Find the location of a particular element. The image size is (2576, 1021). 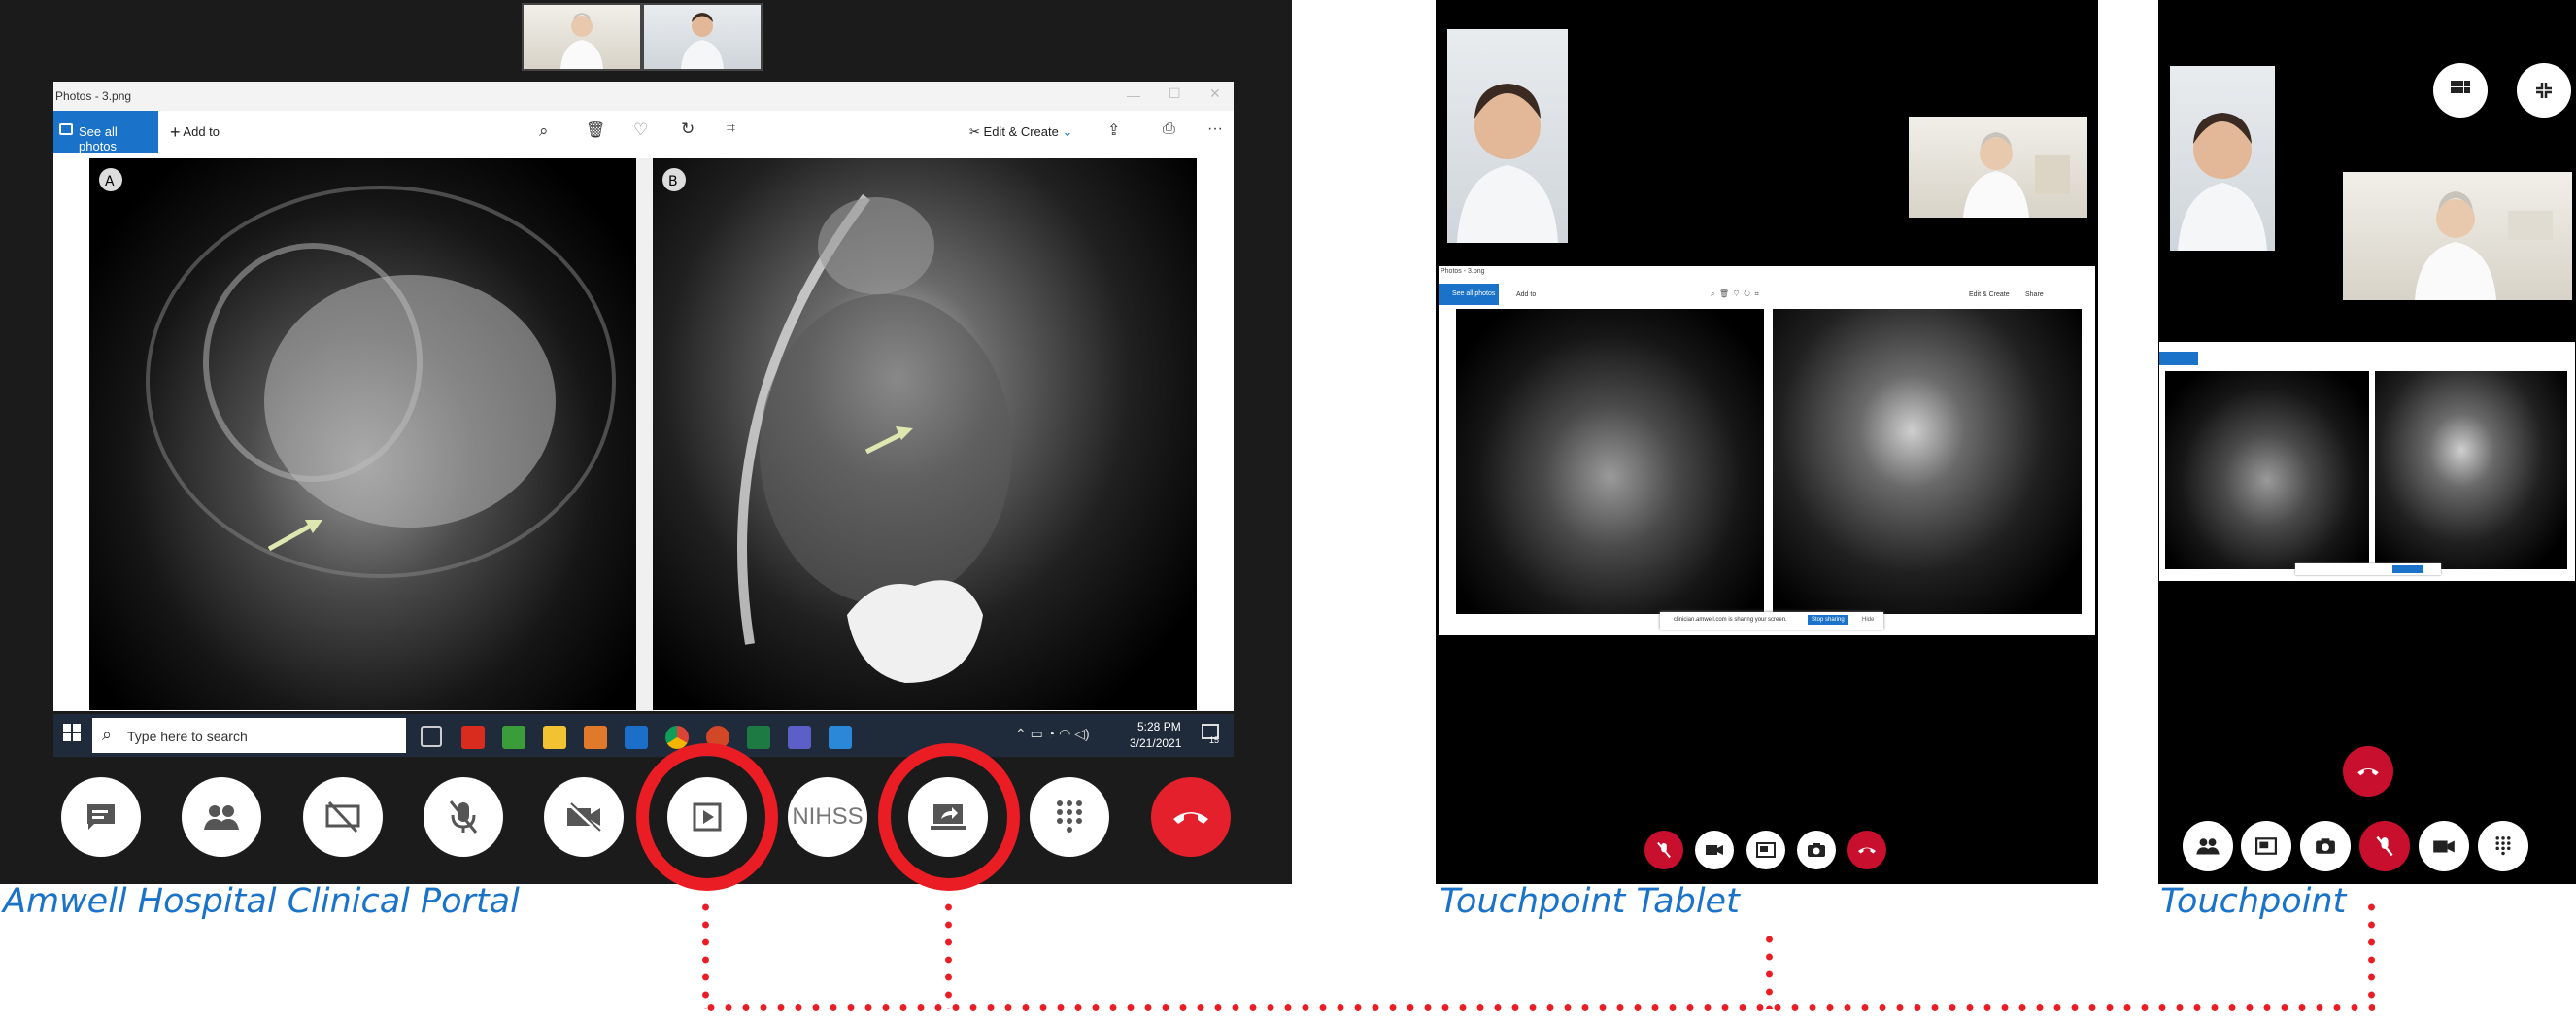

minimize-icon: — is located at coordinates (1133, 95).